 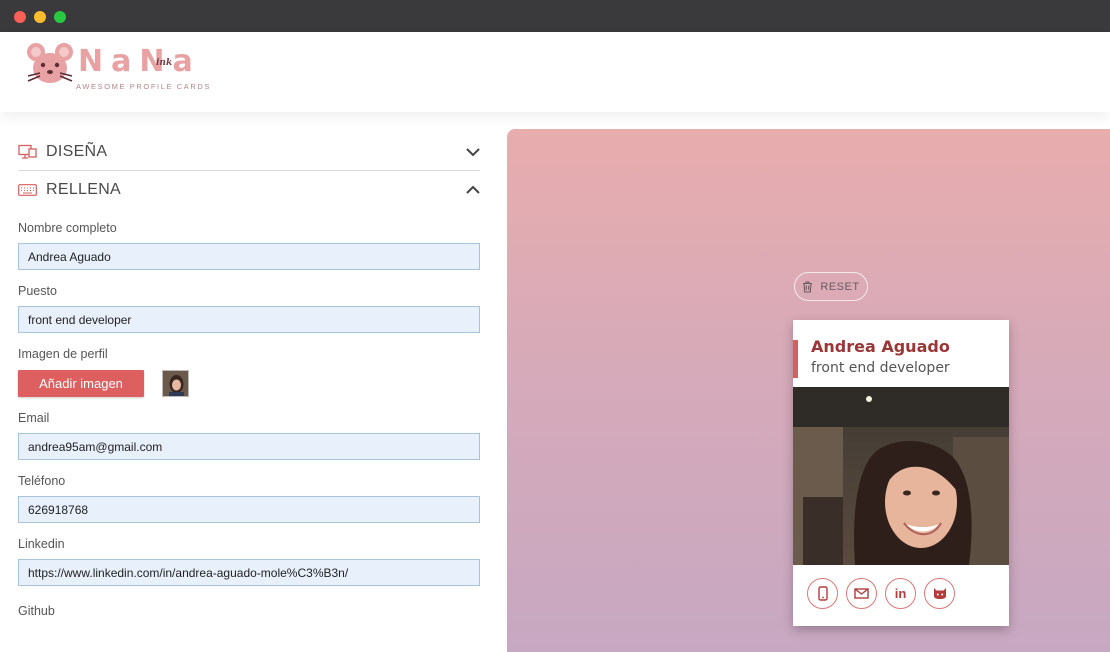 I want to click on section-fill-title: RELLENA, so click(x=84, y=189).